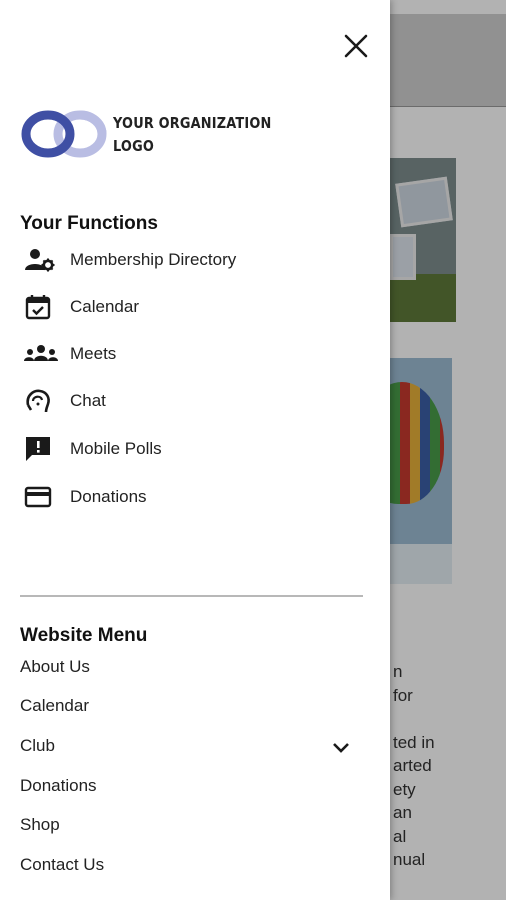 The height and width of the screenshot is (900, 506). What do you see at coordinates (190, 497) in the screenshot?
I see `function-item-donations: Donations` at bounding box center [190, 497].